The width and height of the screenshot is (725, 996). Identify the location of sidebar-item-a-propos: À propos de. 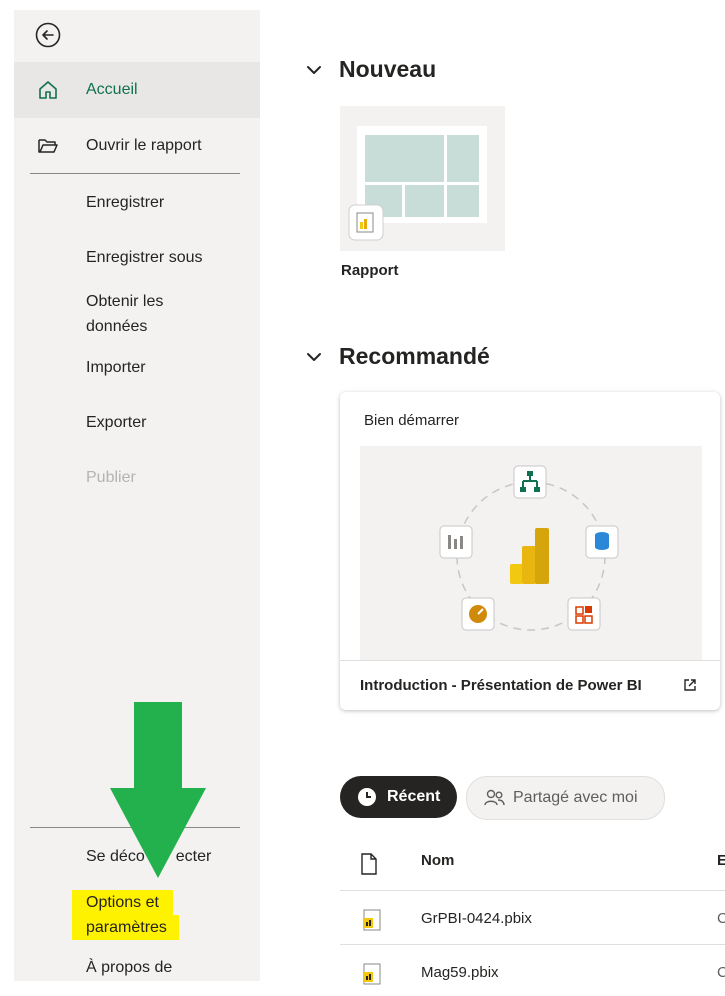
(137, 968).